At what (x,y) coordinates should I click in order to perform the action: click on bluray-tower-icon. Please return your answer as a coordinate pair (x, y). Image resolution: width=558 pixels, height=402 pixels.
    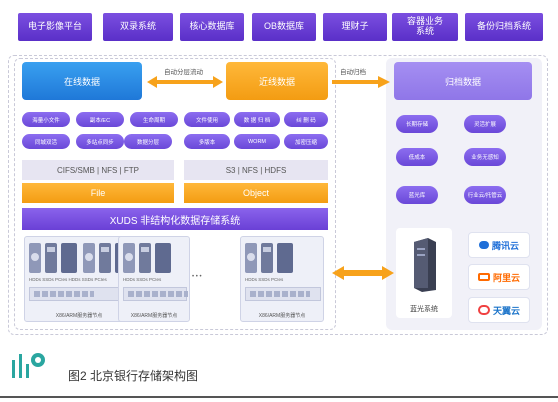
    Looking at the image, I should click on (425, 265).